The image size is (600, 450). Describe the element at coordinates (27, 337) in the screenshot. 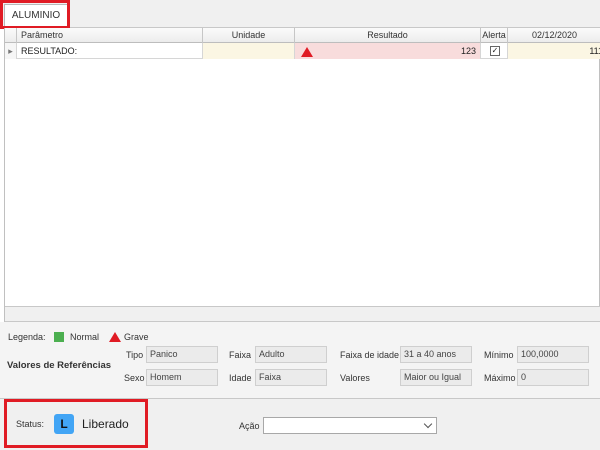

I see `legend-title: Legenda:` at that location.